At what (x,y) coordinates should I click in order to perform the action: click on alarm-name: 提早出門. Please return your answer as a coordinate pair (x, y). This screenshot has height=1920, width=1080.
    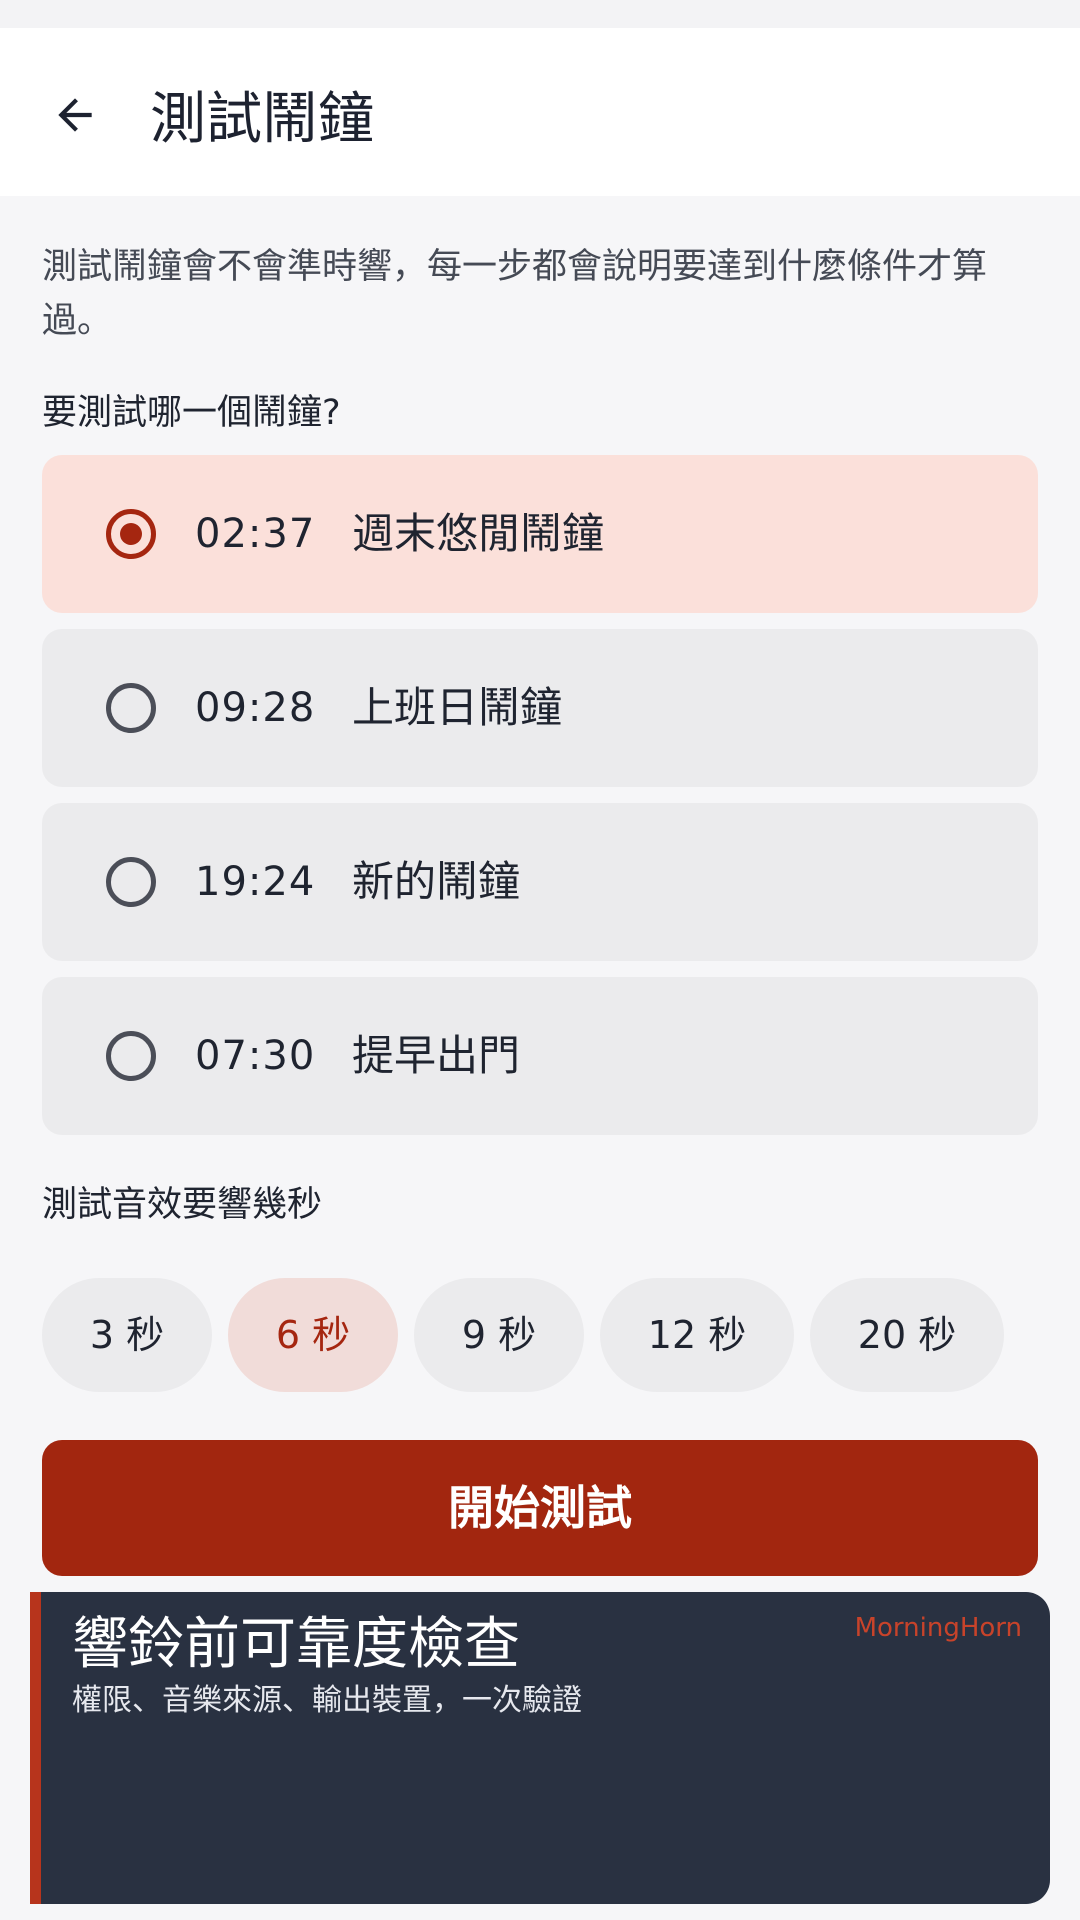
    Looking at the image, I should click on (436, 1055).